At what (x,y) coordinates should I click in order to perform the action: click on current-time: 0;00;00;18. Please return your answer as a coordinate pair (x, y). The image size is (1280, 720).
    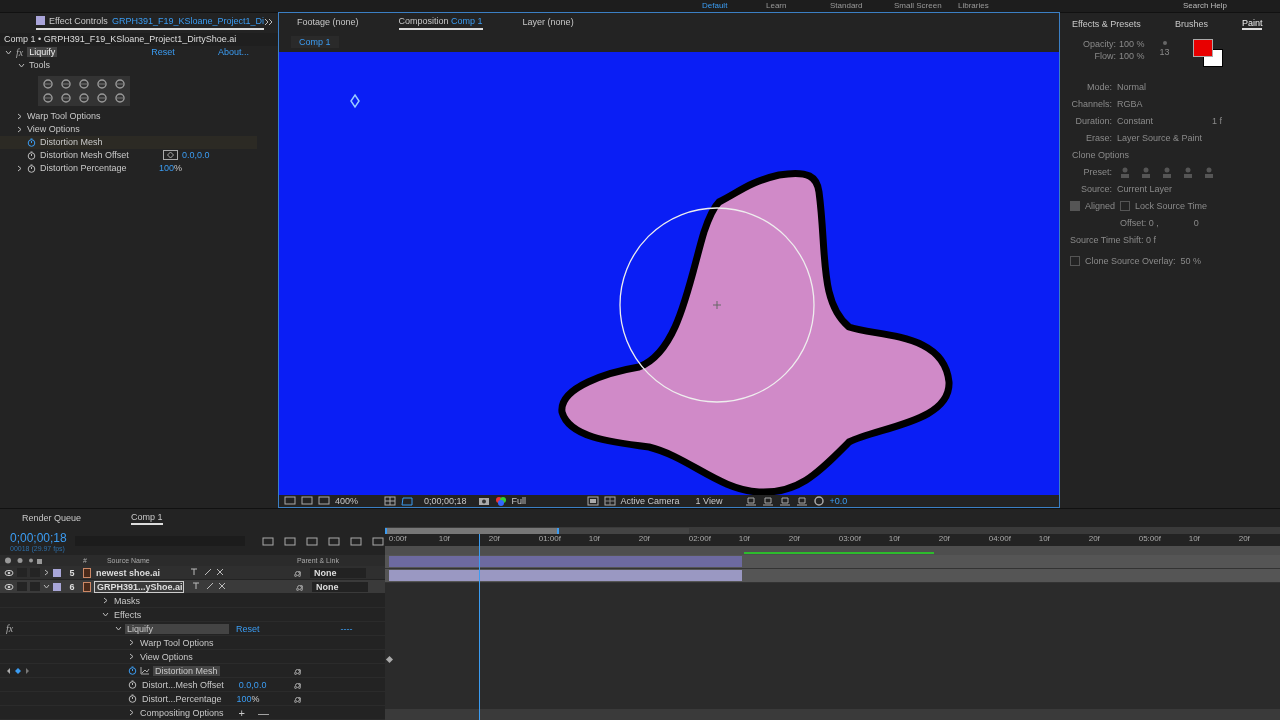
    Looking at the image, I should click on (445, 500).